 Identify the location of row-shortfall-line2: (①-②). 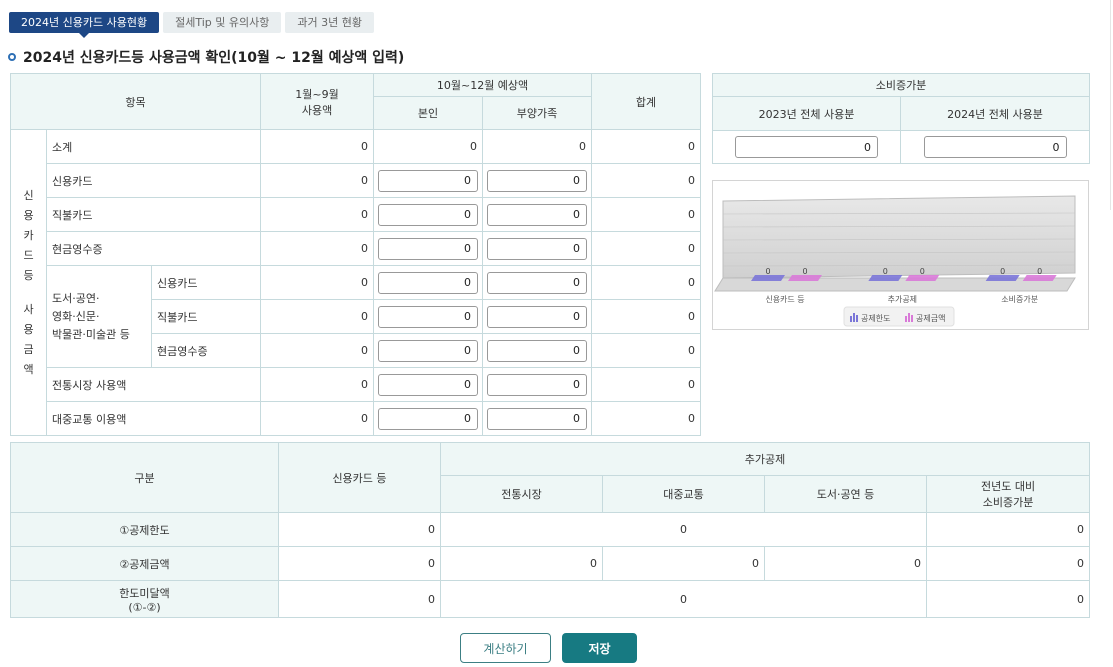
(144, 607).